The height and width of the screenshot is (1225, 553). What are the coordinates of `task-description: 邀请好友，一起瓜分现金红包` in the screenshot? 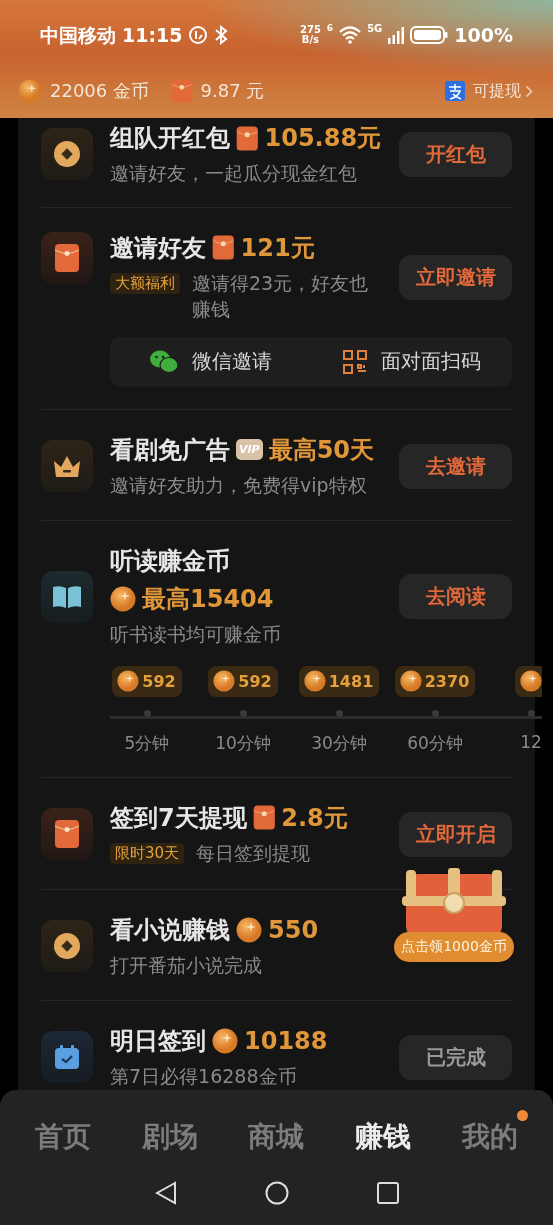 It's located at (234, 173).